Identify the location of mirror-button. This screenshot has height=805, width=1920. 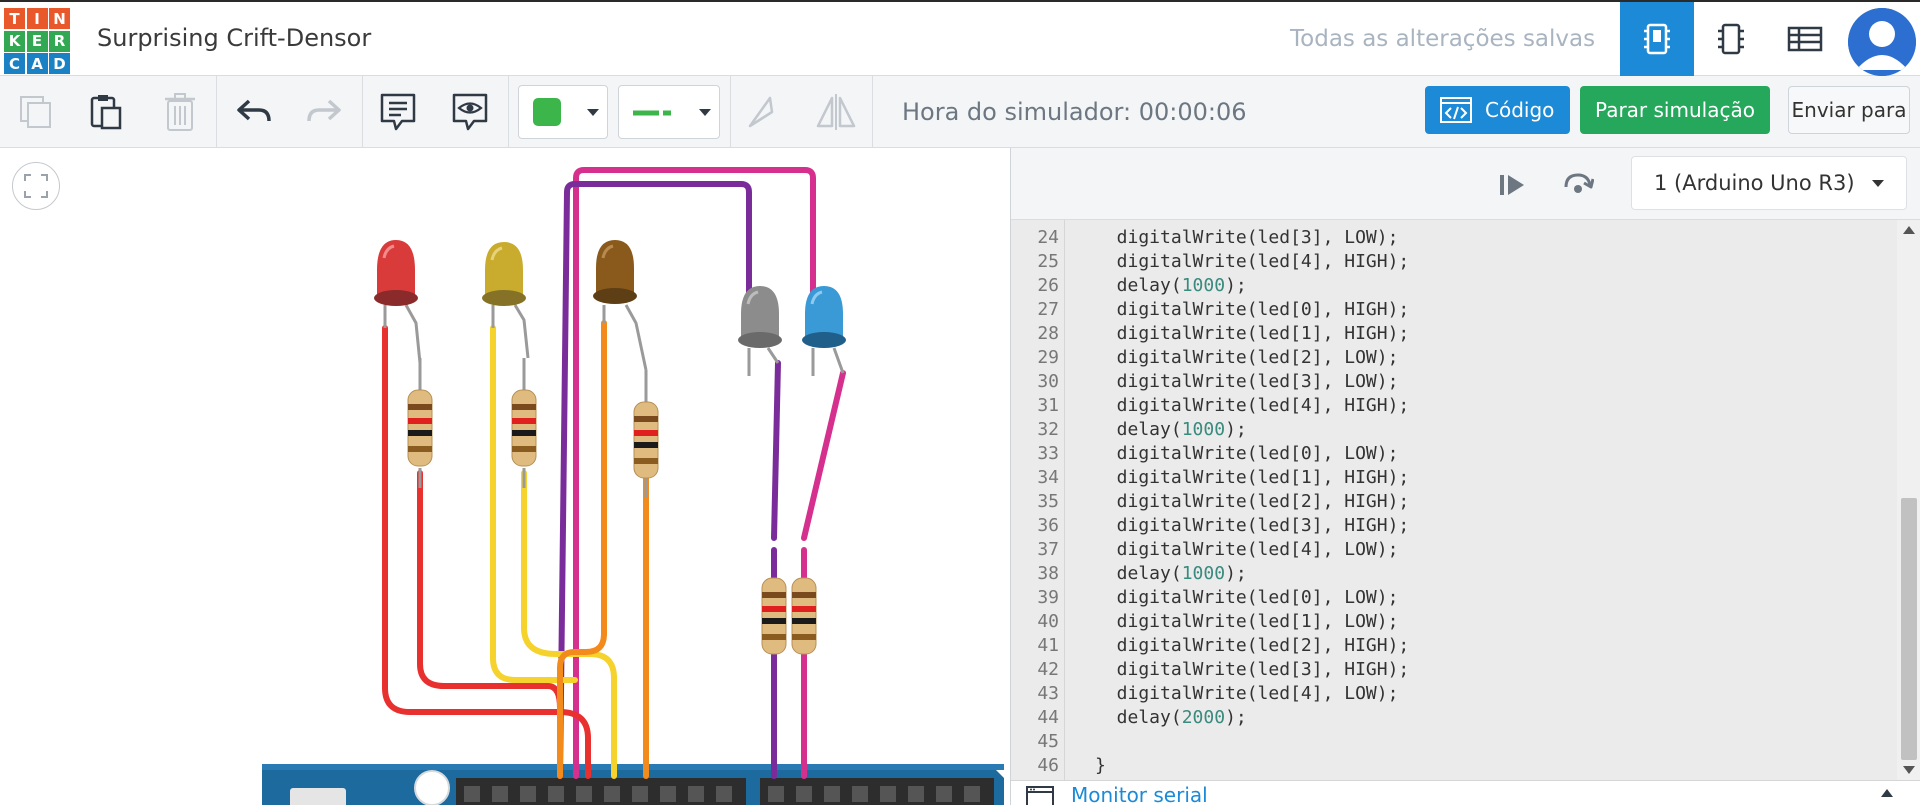
(836, 112).